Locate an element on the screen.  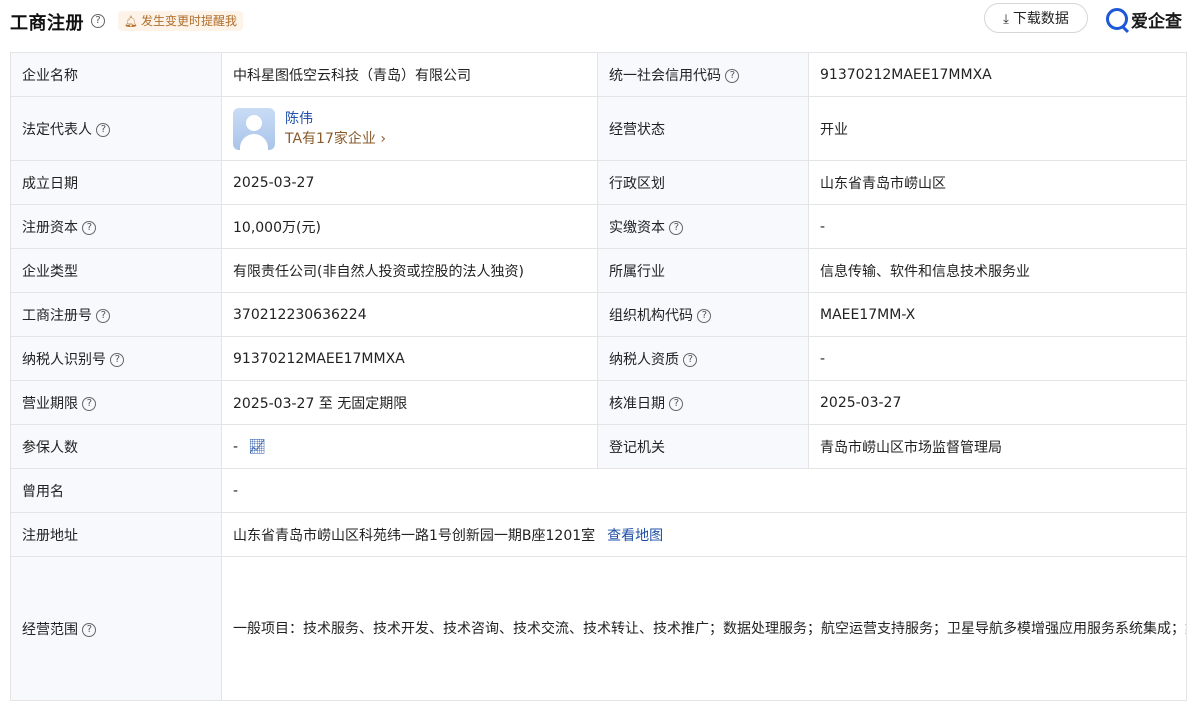
authority-value: 青岛市崂山区市场监督管理局 is located at coordinates (997, 446).